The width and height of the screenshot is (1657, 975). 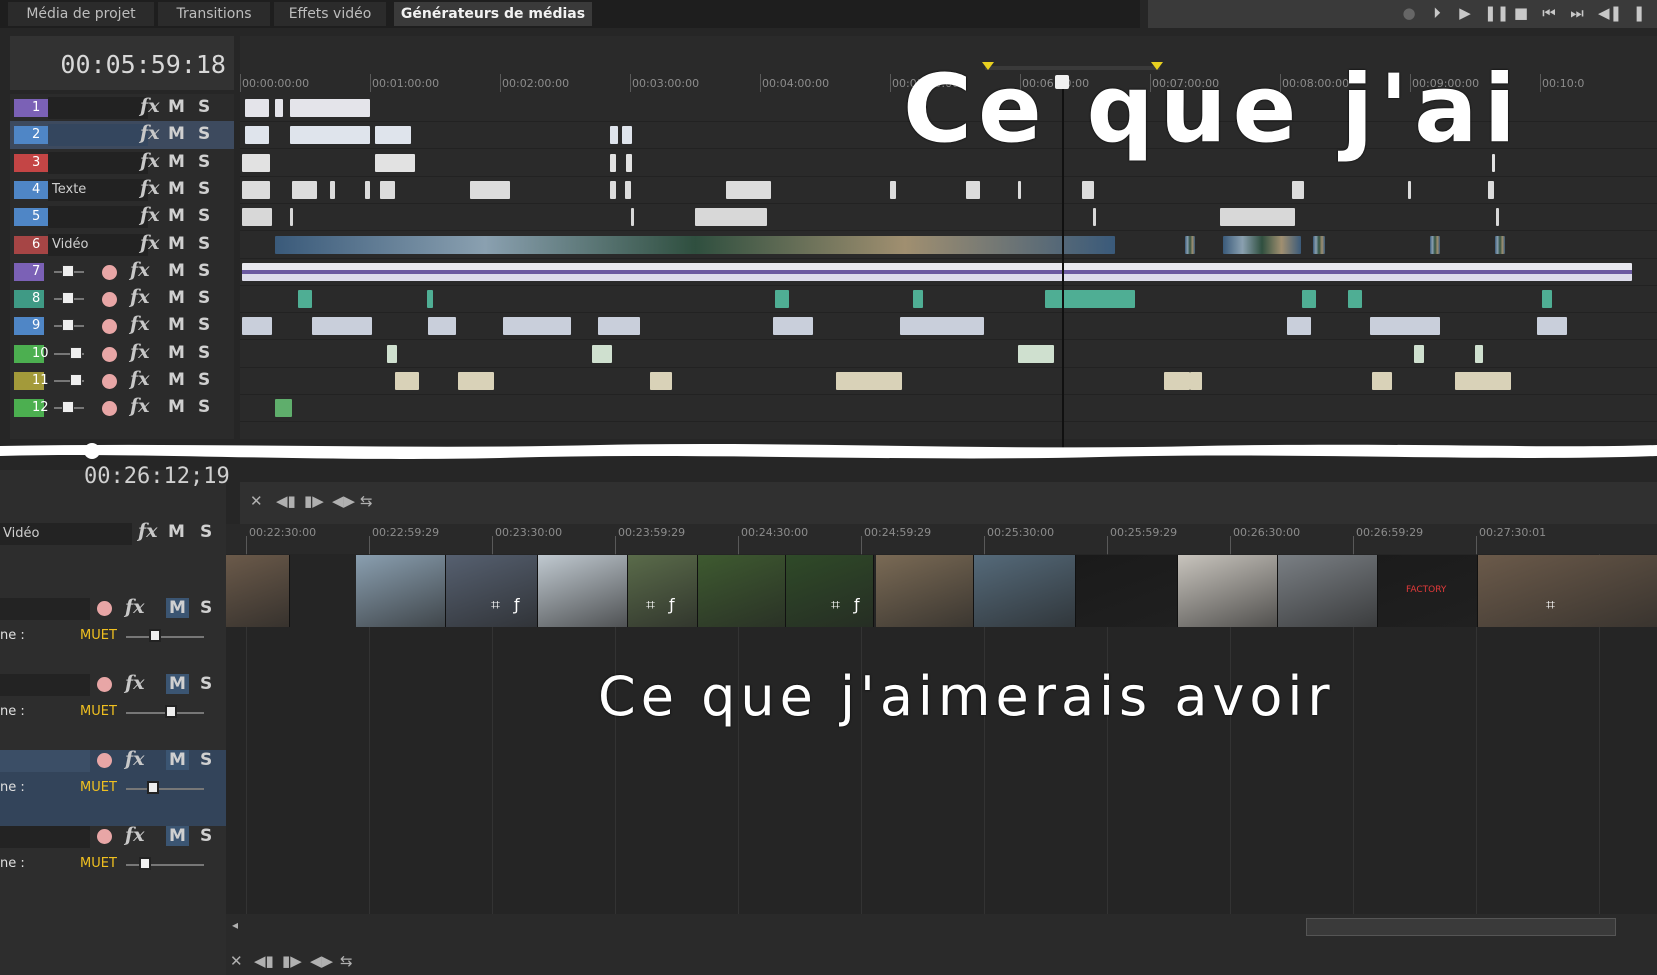 I want to click on tab-transitions: Transitions, so click(x=214, y=14).